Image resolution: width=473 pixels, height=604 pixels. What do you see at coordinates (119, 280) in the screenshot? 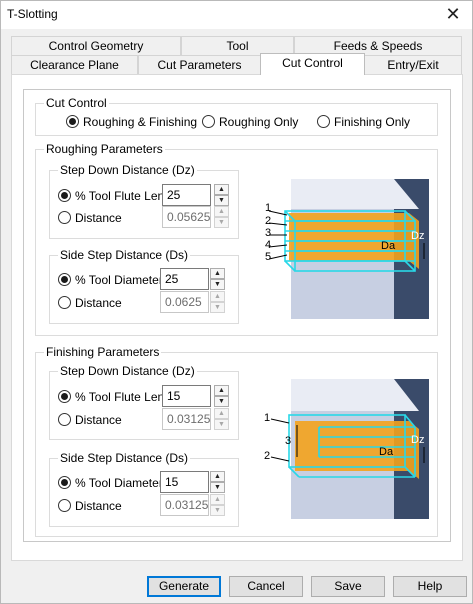
I see `label-rough-sidestep-percent: % Tool Diameter` at bounding box center [119, 280].